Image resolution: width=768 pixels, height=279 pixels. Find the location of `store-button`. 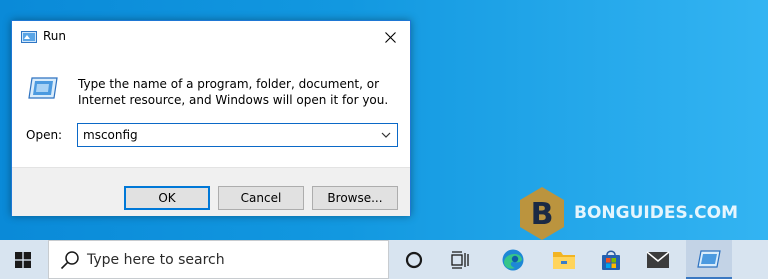

store-button is located at coordinates (611, 259).